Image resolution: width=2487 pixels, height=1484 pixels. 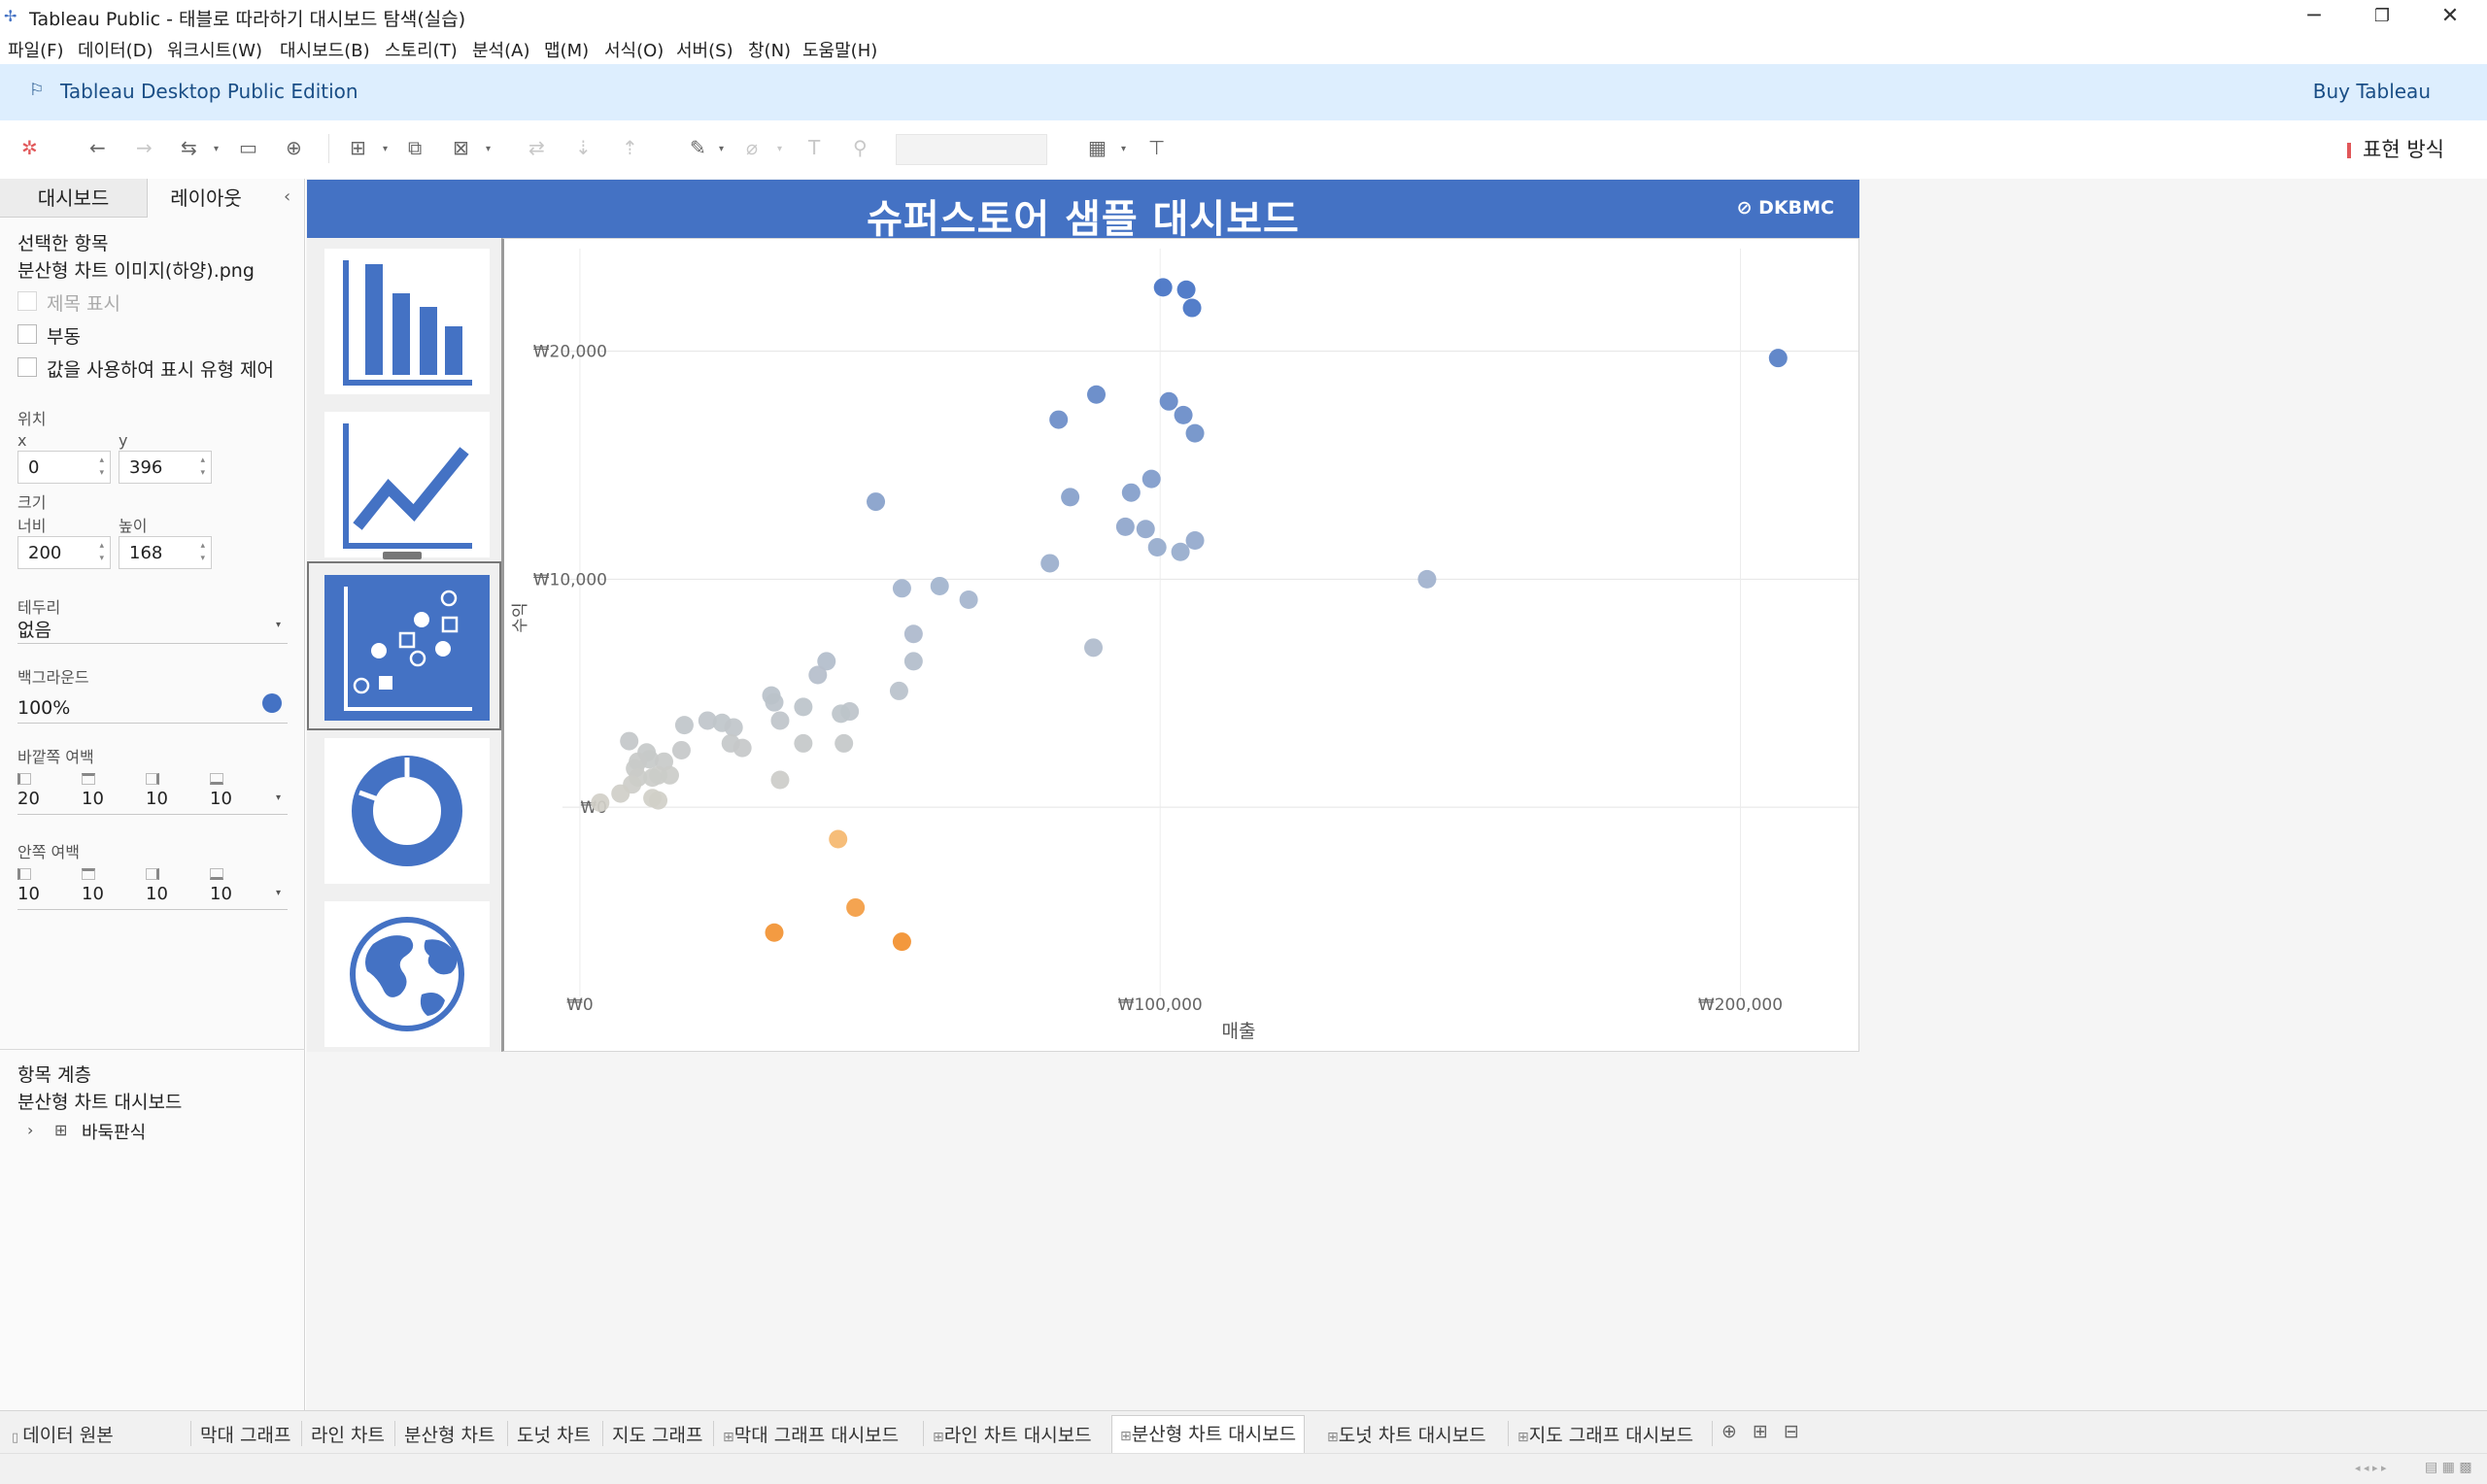 What do you see at coordinates (165, 552) in the screenshot?
I see `height-input: 168 ▴ ▾` at bounding box center [165, 552].